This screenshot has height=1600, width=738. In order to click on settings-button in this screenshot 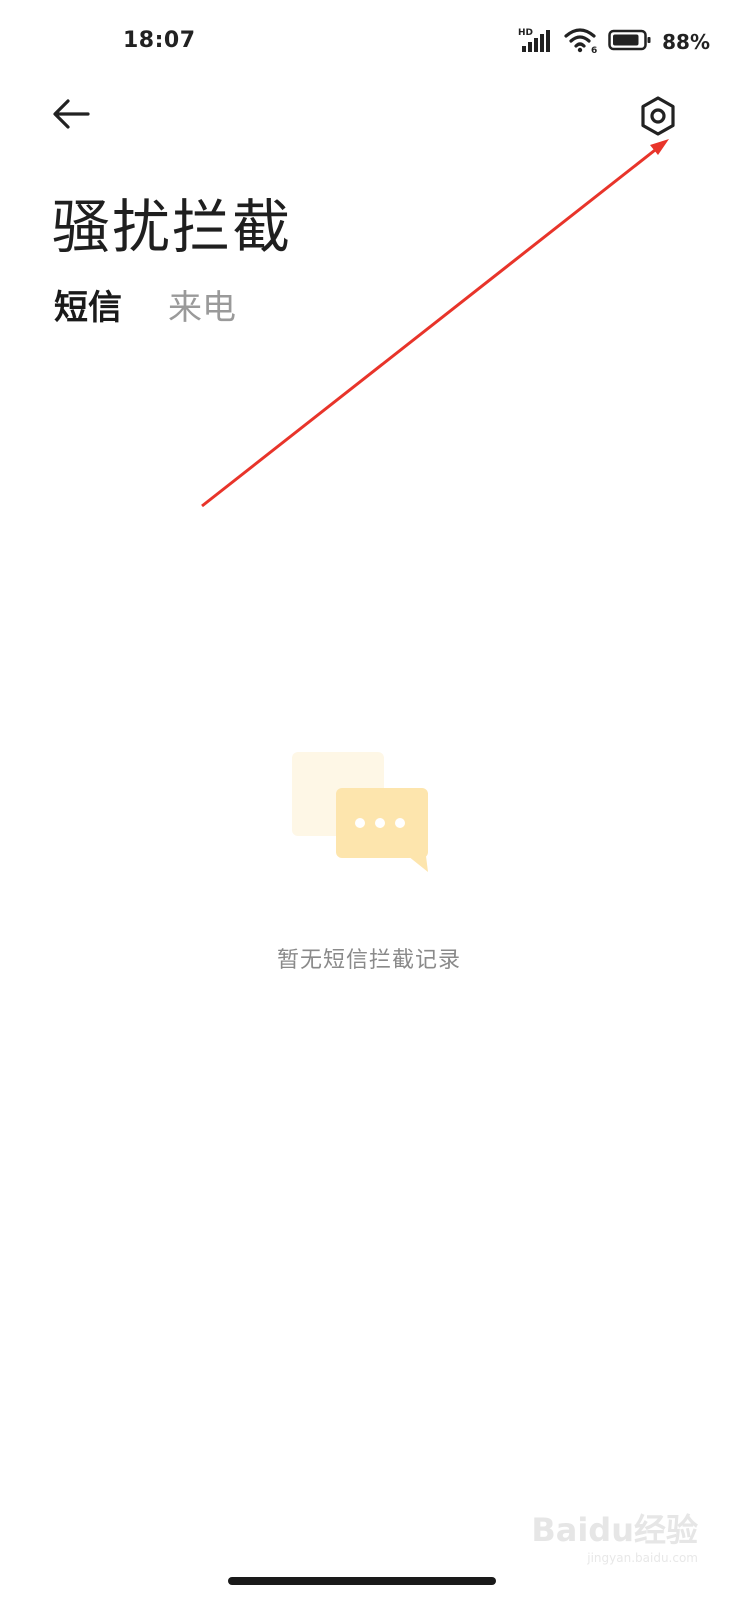, I will do `click(658, 116)`.